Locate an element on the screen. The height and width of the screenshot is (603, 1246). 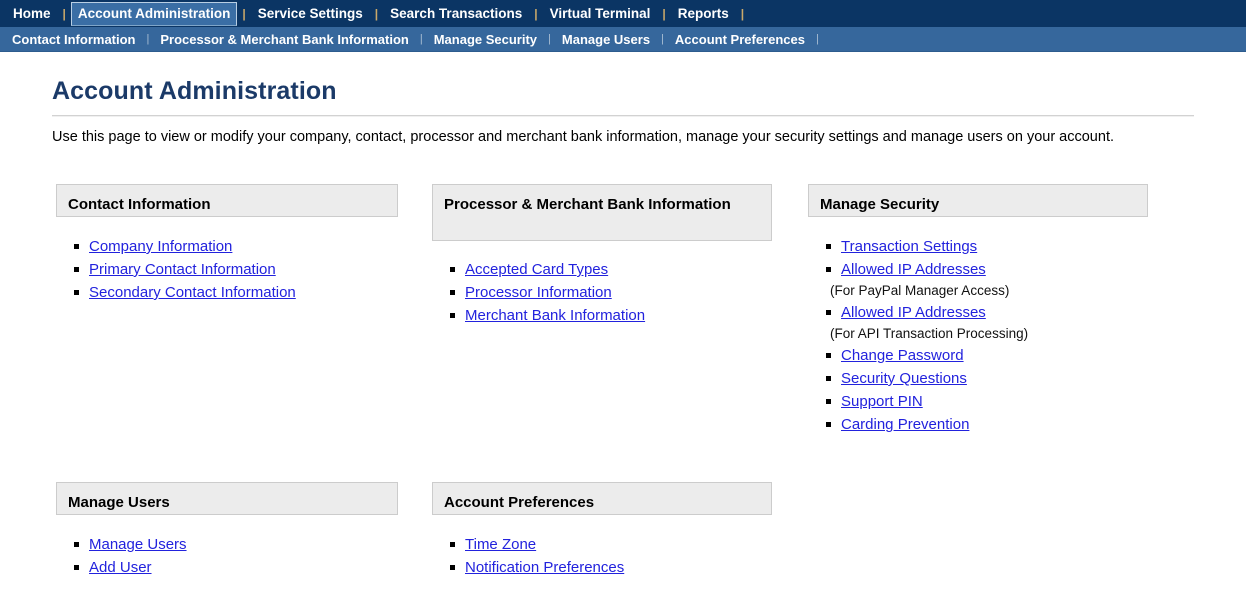
list-item: Accepted Card Types is located at coordinates (602, 269).